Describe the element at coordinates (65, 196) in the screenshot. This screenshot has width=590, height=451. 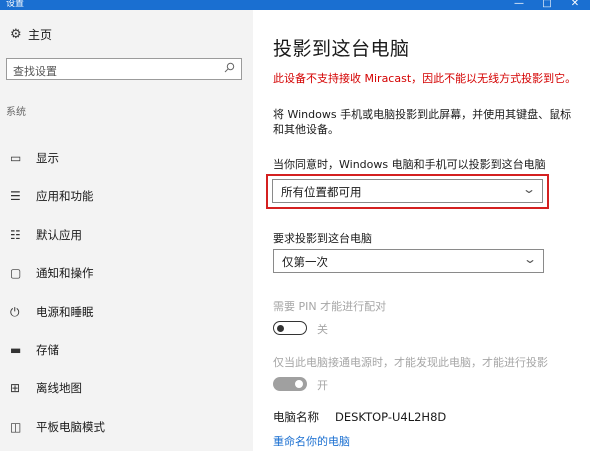
I see `sidebar-item-label: 应用和功能` at that location.